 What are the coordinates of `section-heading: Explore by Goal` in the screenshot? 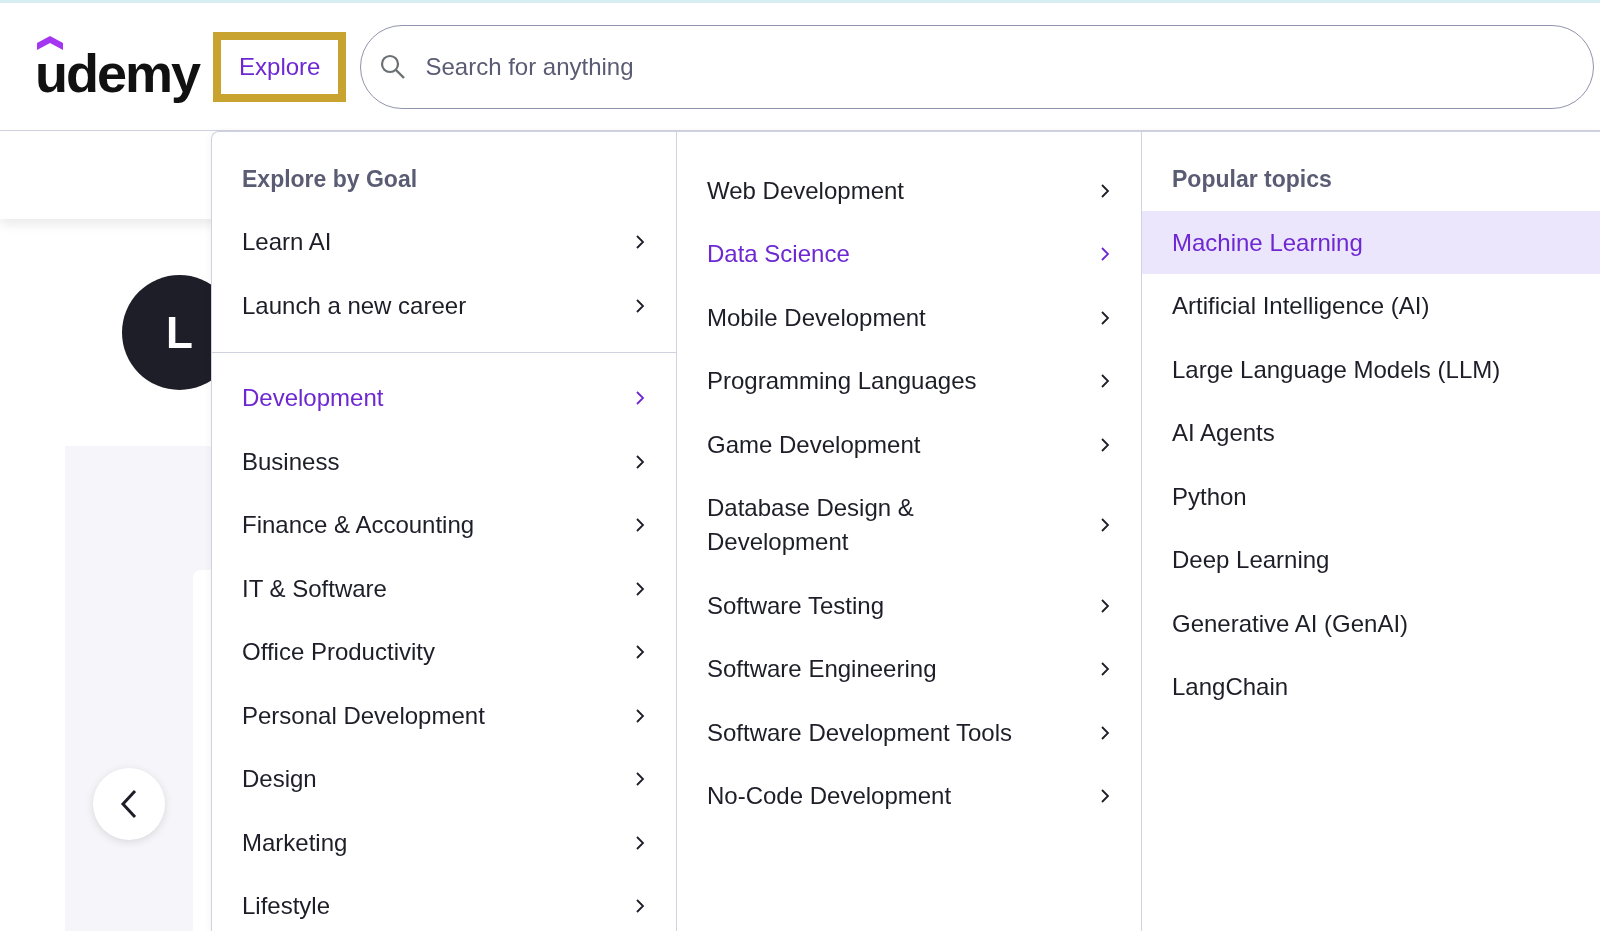 It's located at (330, 179).